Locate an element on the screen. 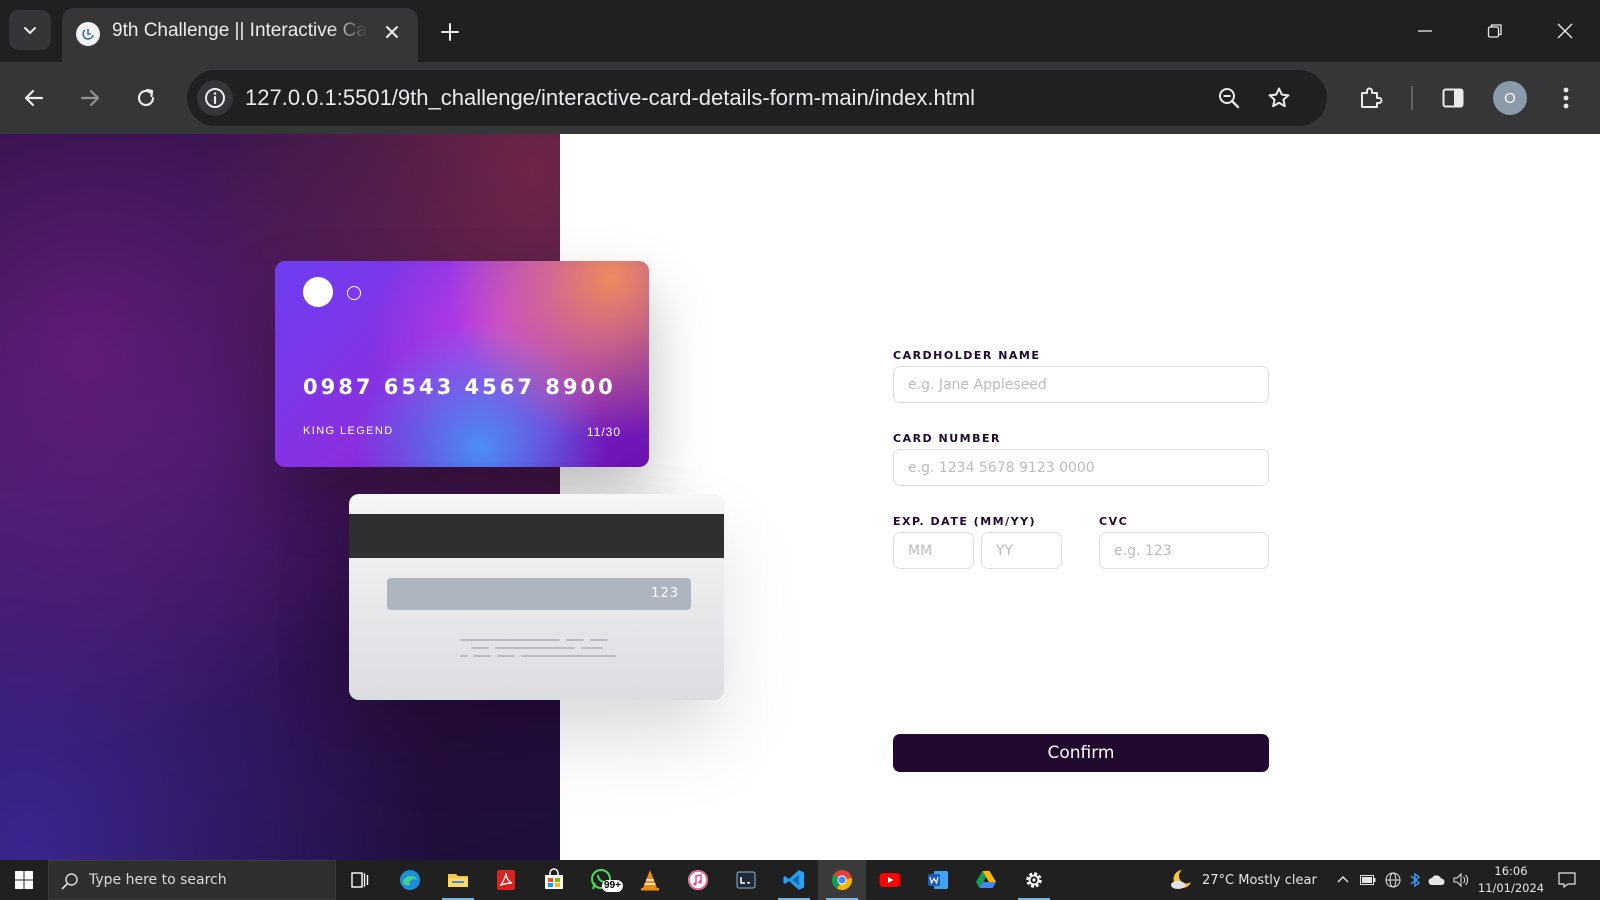 The height and width of the screenshot is (900, 1600). extensions-icon is located at coordinates (1371, 98).